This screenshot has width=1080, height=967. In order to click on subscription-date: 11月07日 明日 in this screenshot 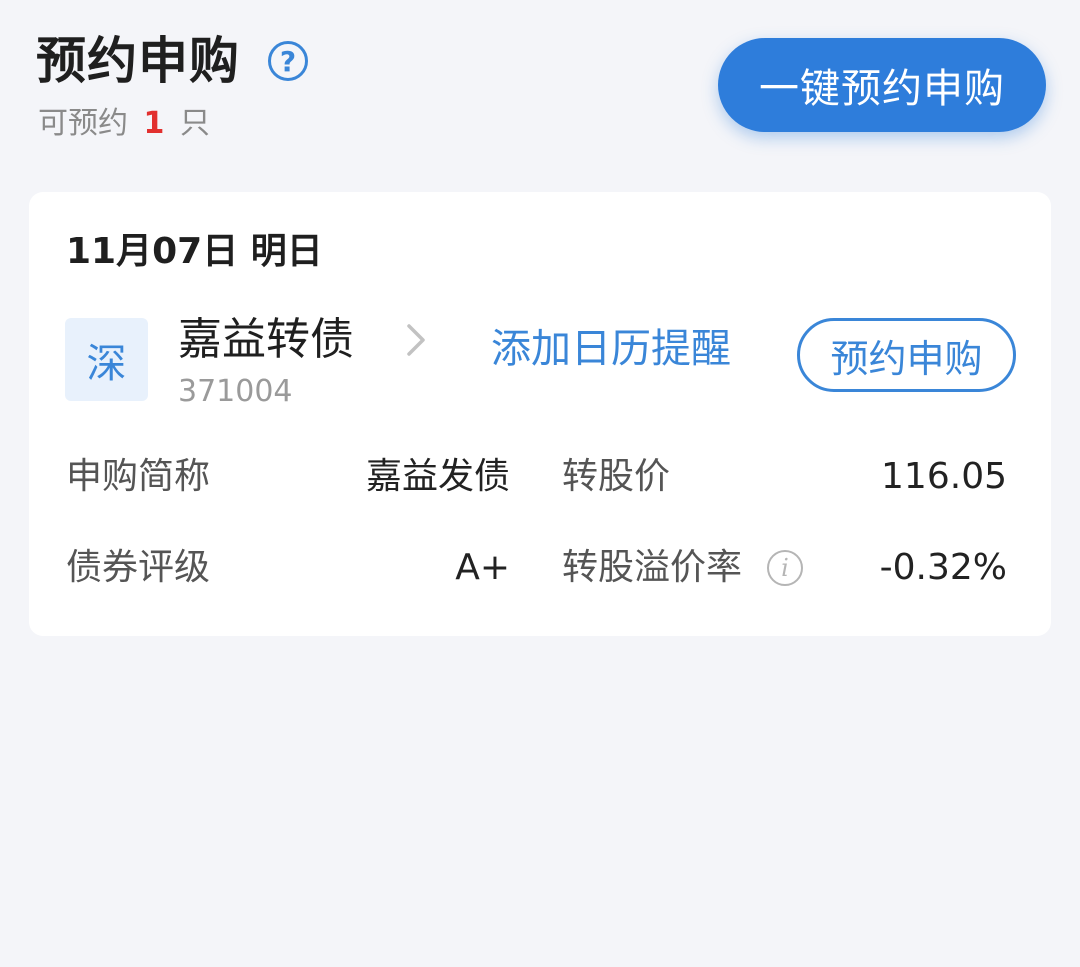, I will do `click(194, 252)`.